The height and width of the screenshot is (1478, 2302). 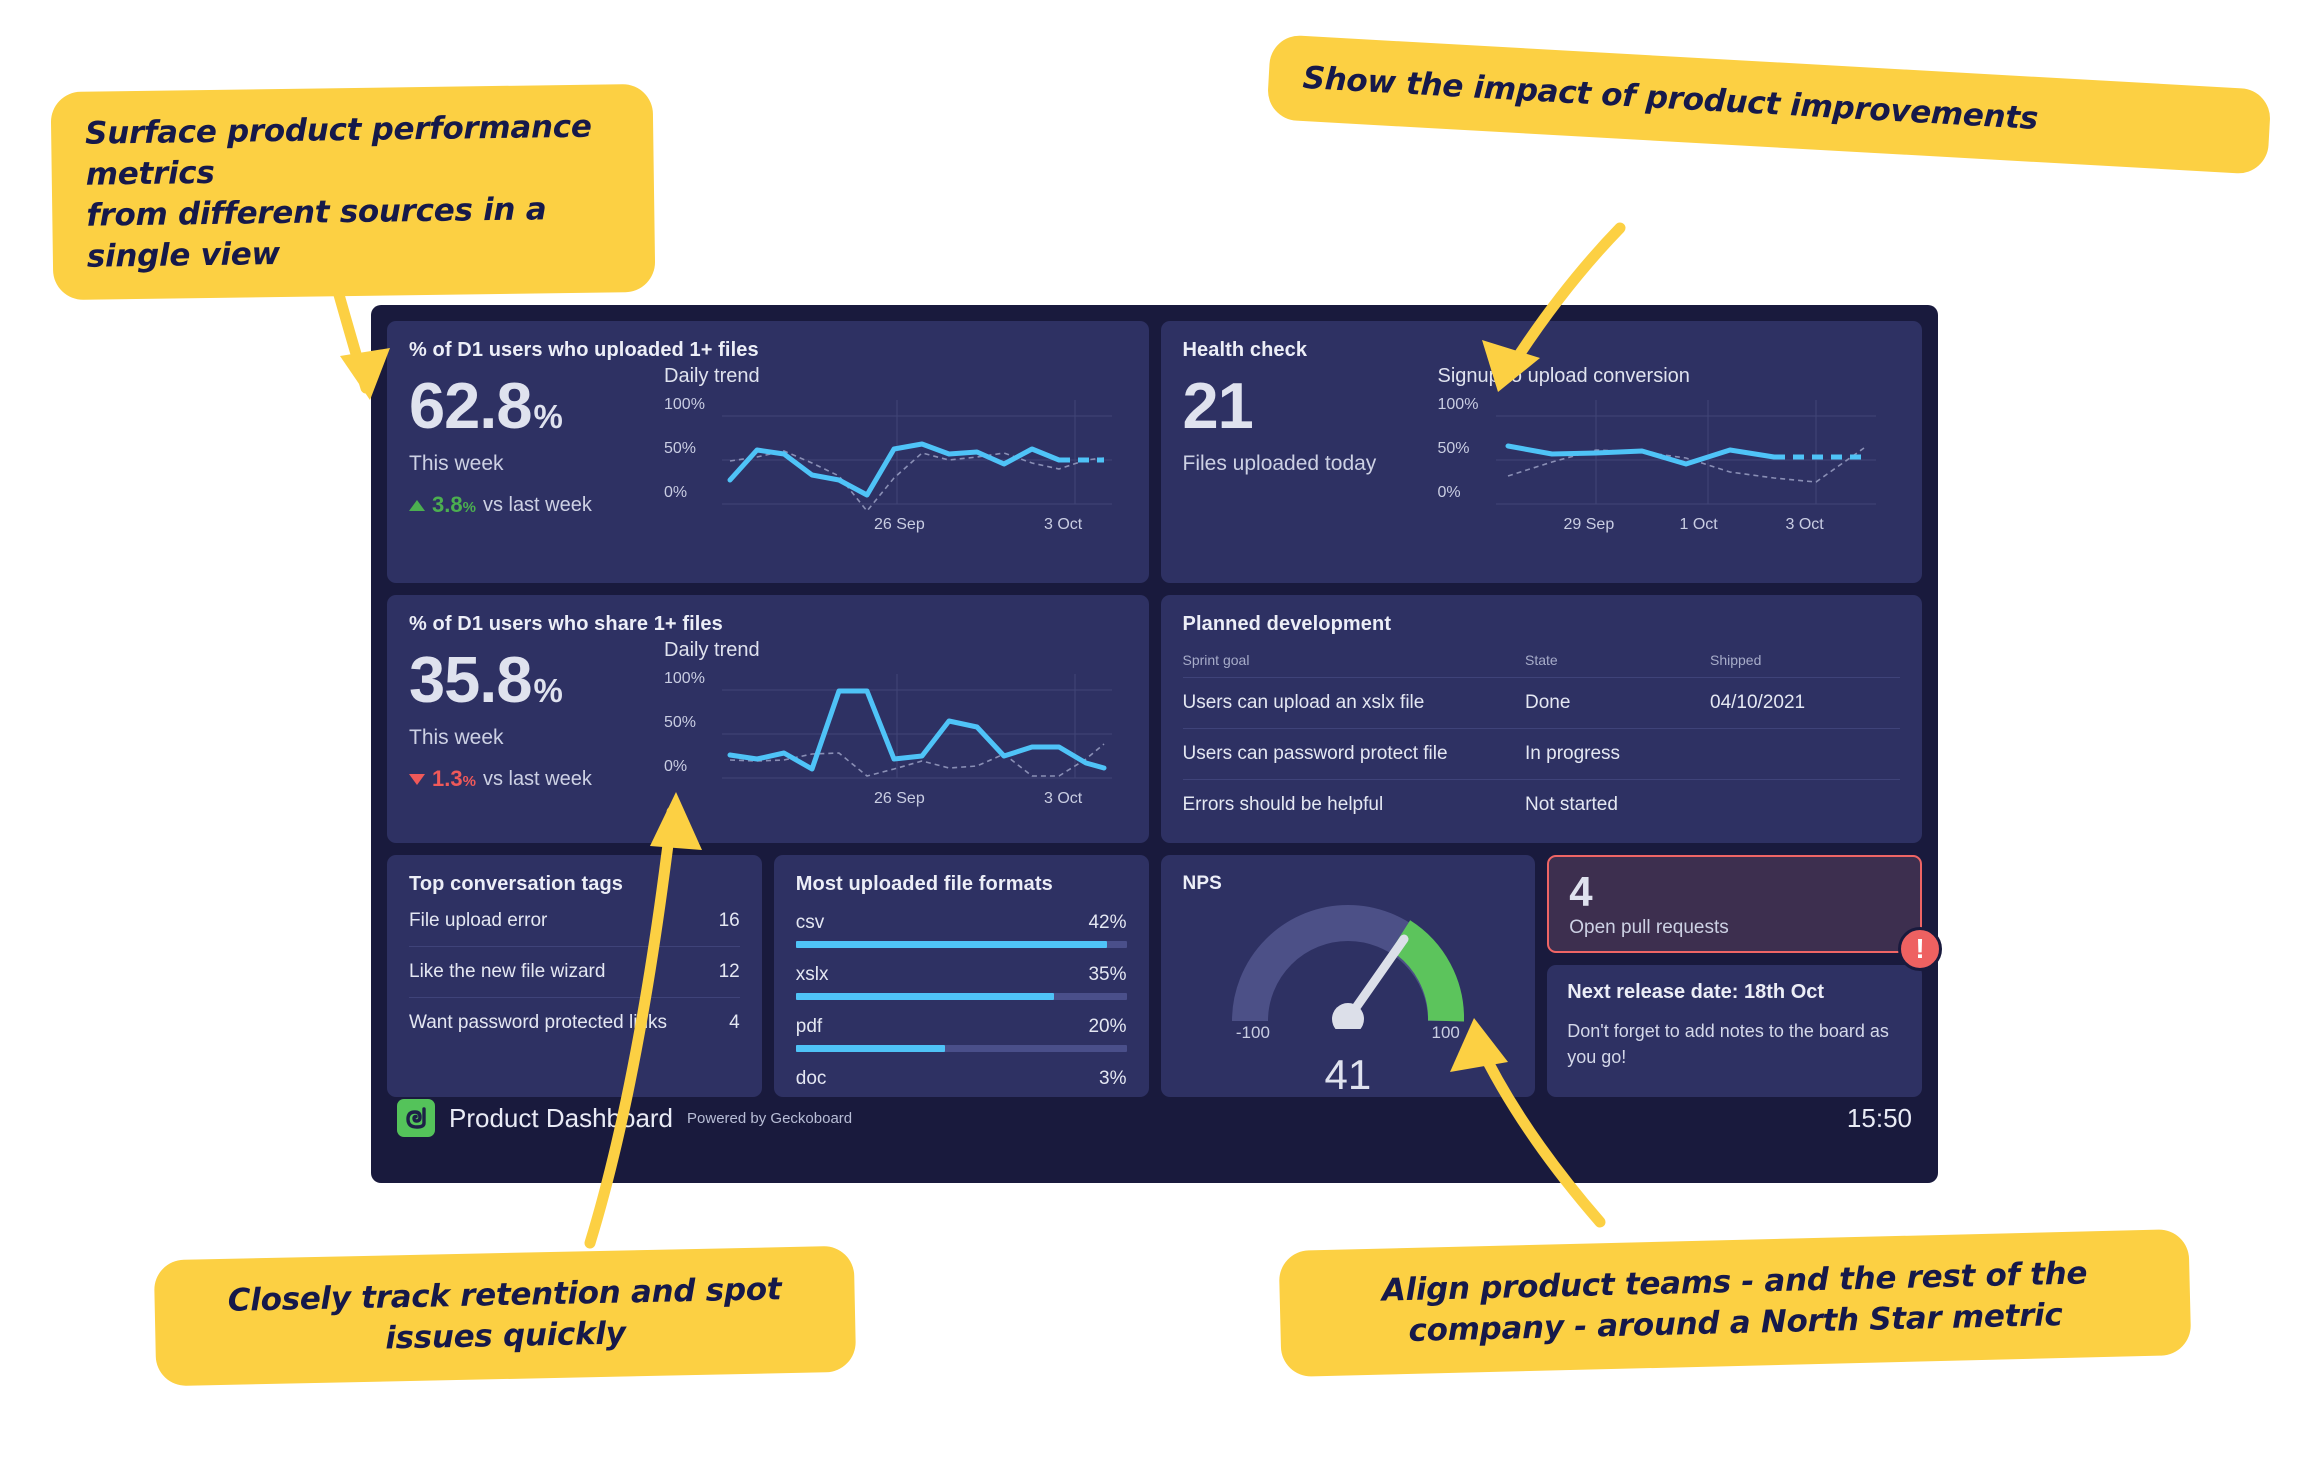 What do you see at coordinates (1805, 665) in the screenshot?
I see `column-header-shipped: Shipped` at bounding box center [1805, 665].